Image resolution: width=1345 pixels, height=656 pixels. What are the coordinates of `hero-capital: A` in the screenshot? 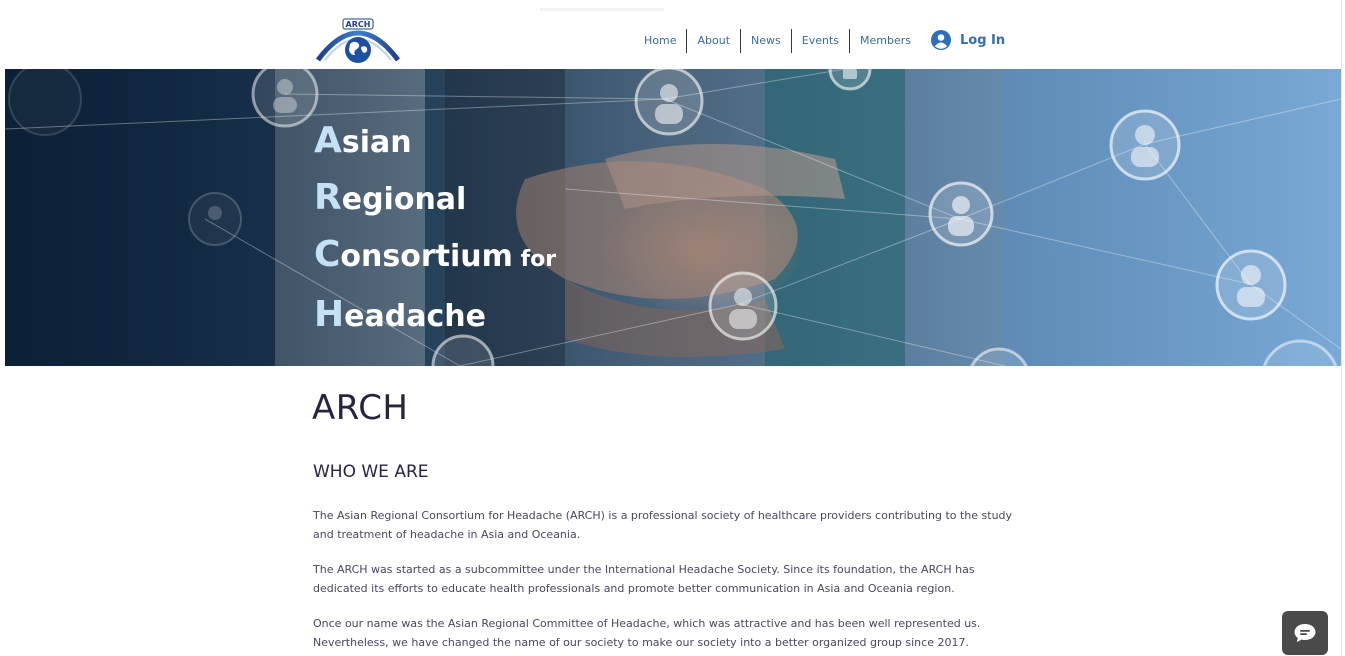 It's located at (328, 140).